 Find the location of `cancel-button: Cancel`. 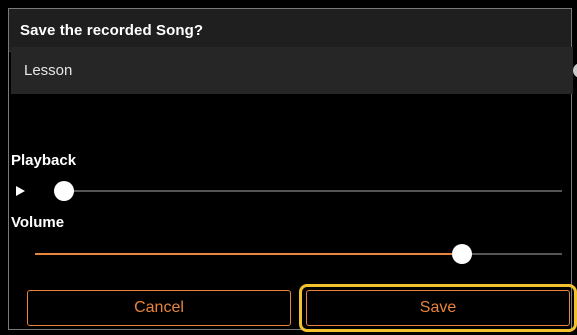

cancel-button: Cancel is located at coordinates (159, 308).